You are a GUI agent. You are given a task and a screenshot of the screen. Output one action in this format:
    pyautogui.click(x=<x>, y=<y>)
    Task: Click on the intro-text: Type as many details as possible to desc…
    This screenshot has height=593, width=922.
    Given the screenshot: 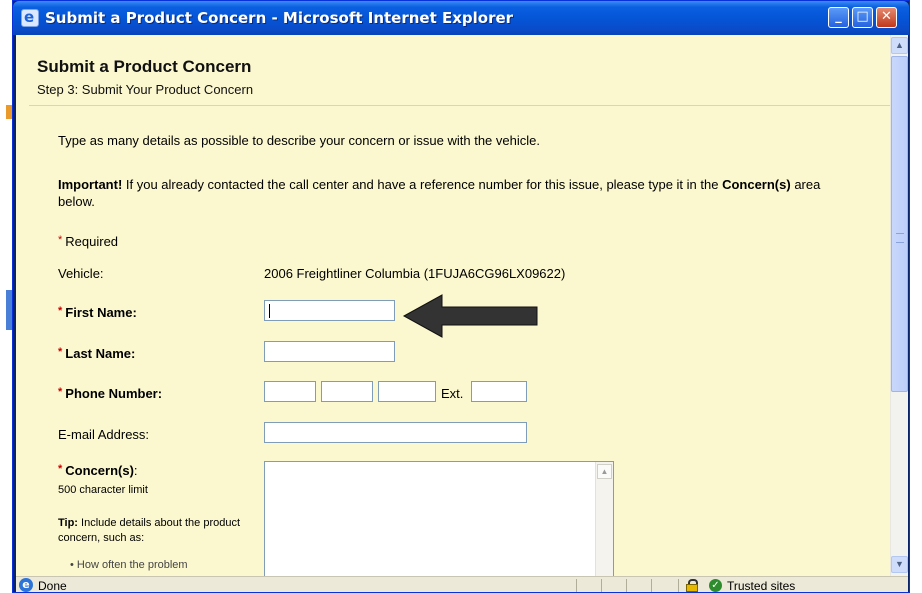 What is the action you would take?
    pyautogui.click(x=299, y=140)
    